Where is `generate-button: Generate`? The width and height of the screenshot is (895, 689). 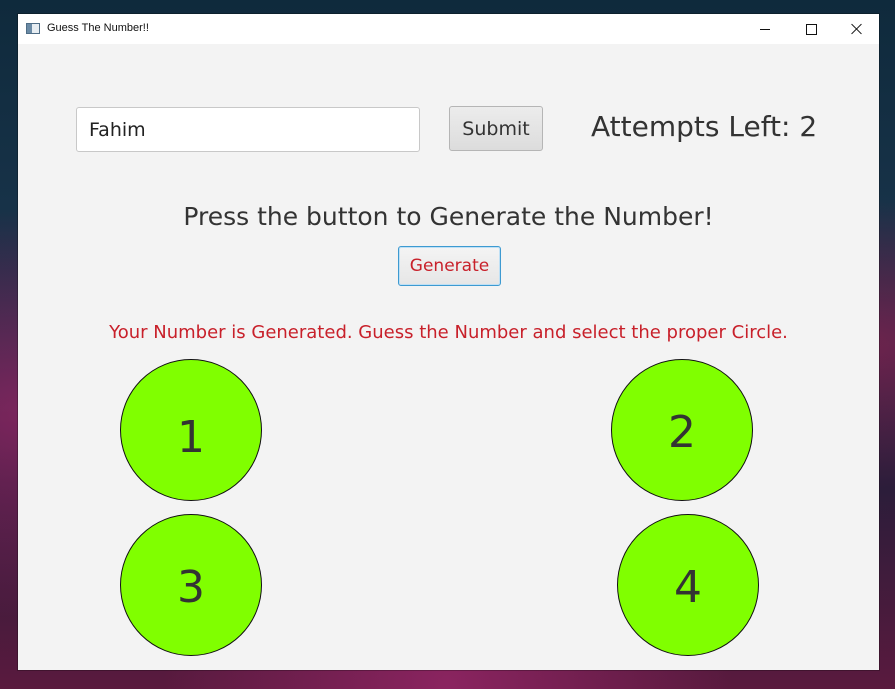 generate-button: Generate is located at coordinates (449, 266).